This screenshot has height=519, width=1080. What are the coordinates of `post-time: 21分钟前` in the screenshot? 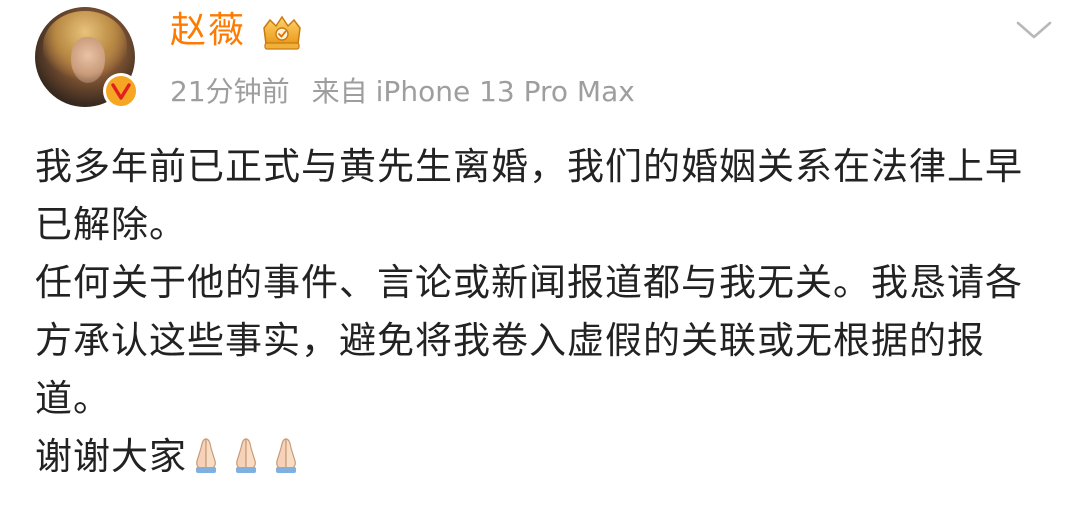 It's located at (230, 91).